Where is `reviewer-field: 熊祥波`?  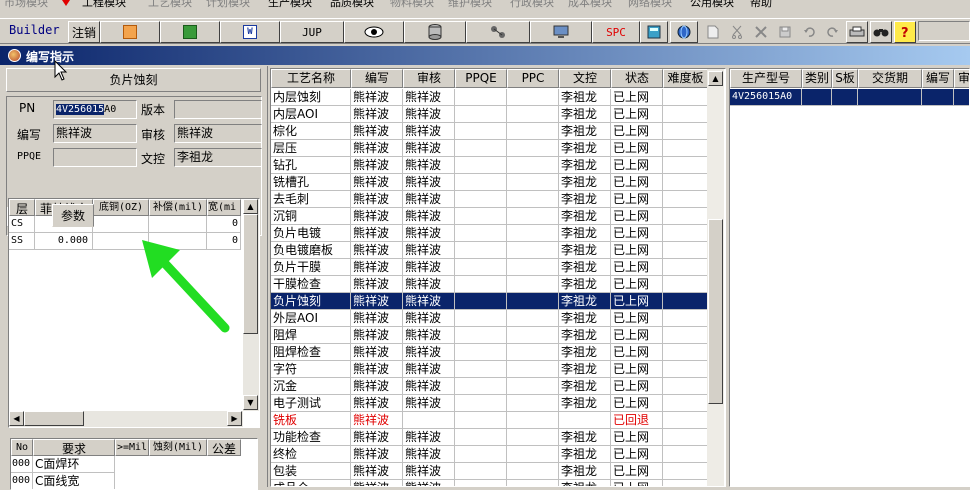 reviewer-field: 熊祥波 is located at coordinates (218, 133).